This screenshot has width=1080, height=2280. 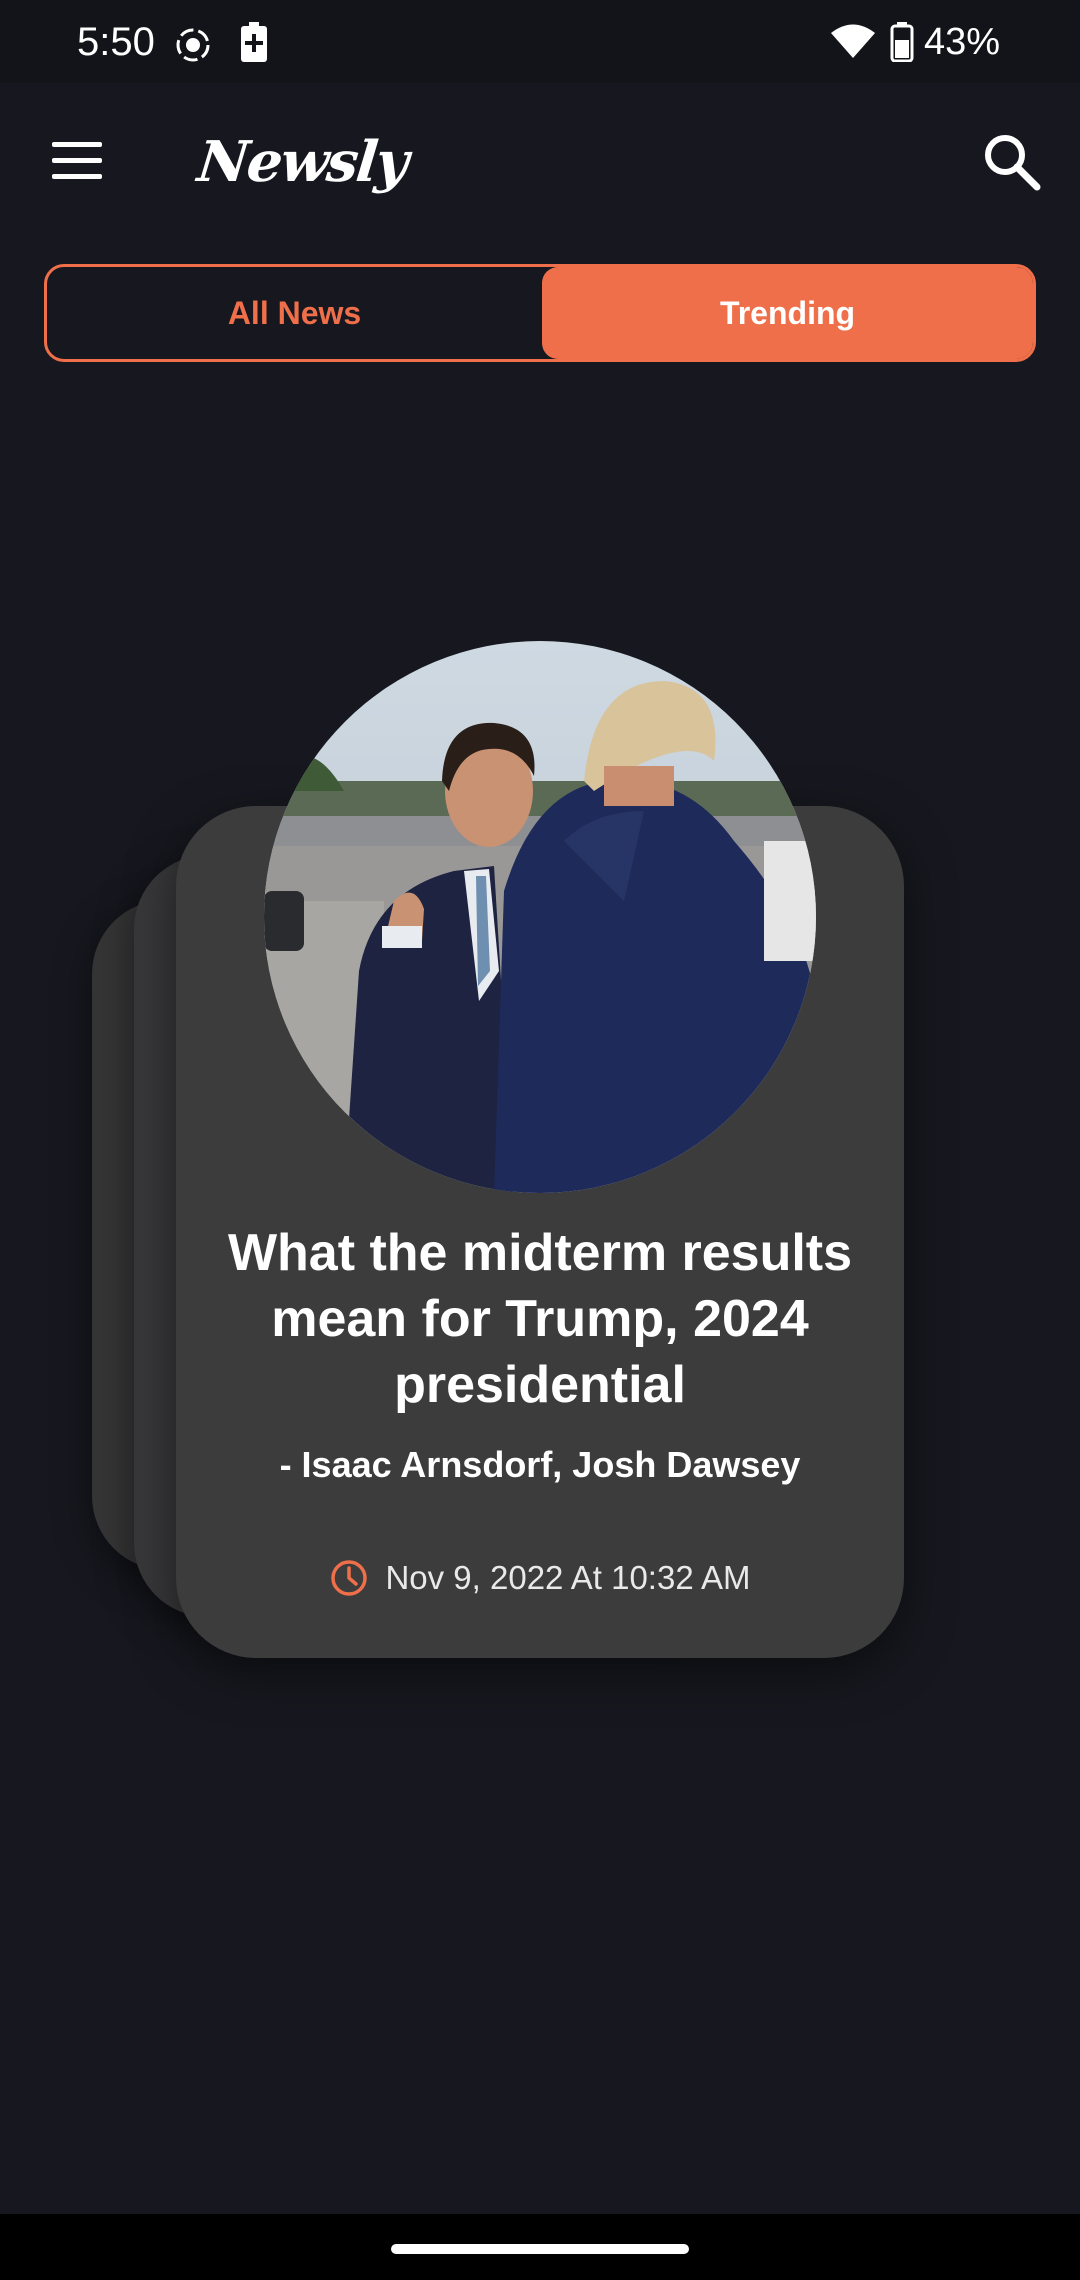 What do you see at coordinates (962, 42) in the screenshot?
I see `battery-percentage: 43%` at bounding box center [962, 42].